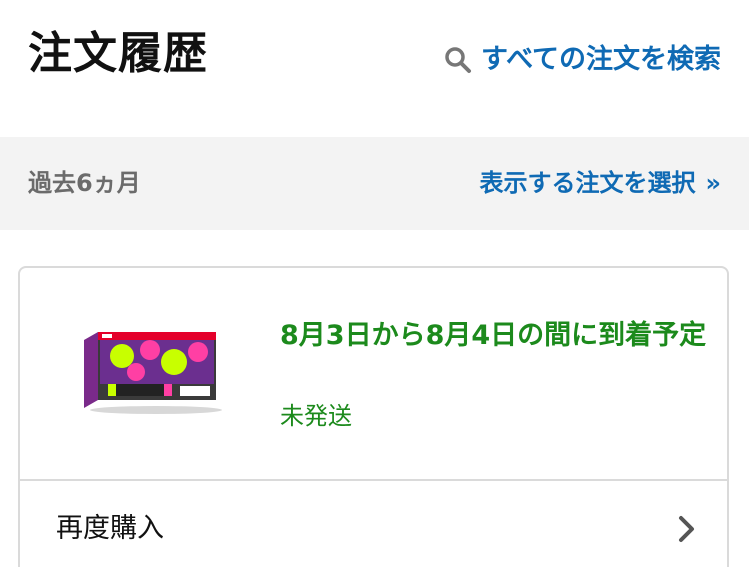  What do you see at coordinates (600, 59) in the screenshot?
I see `search-all-orders-label: すべての注文を検索` at bounding box center [600, 59].